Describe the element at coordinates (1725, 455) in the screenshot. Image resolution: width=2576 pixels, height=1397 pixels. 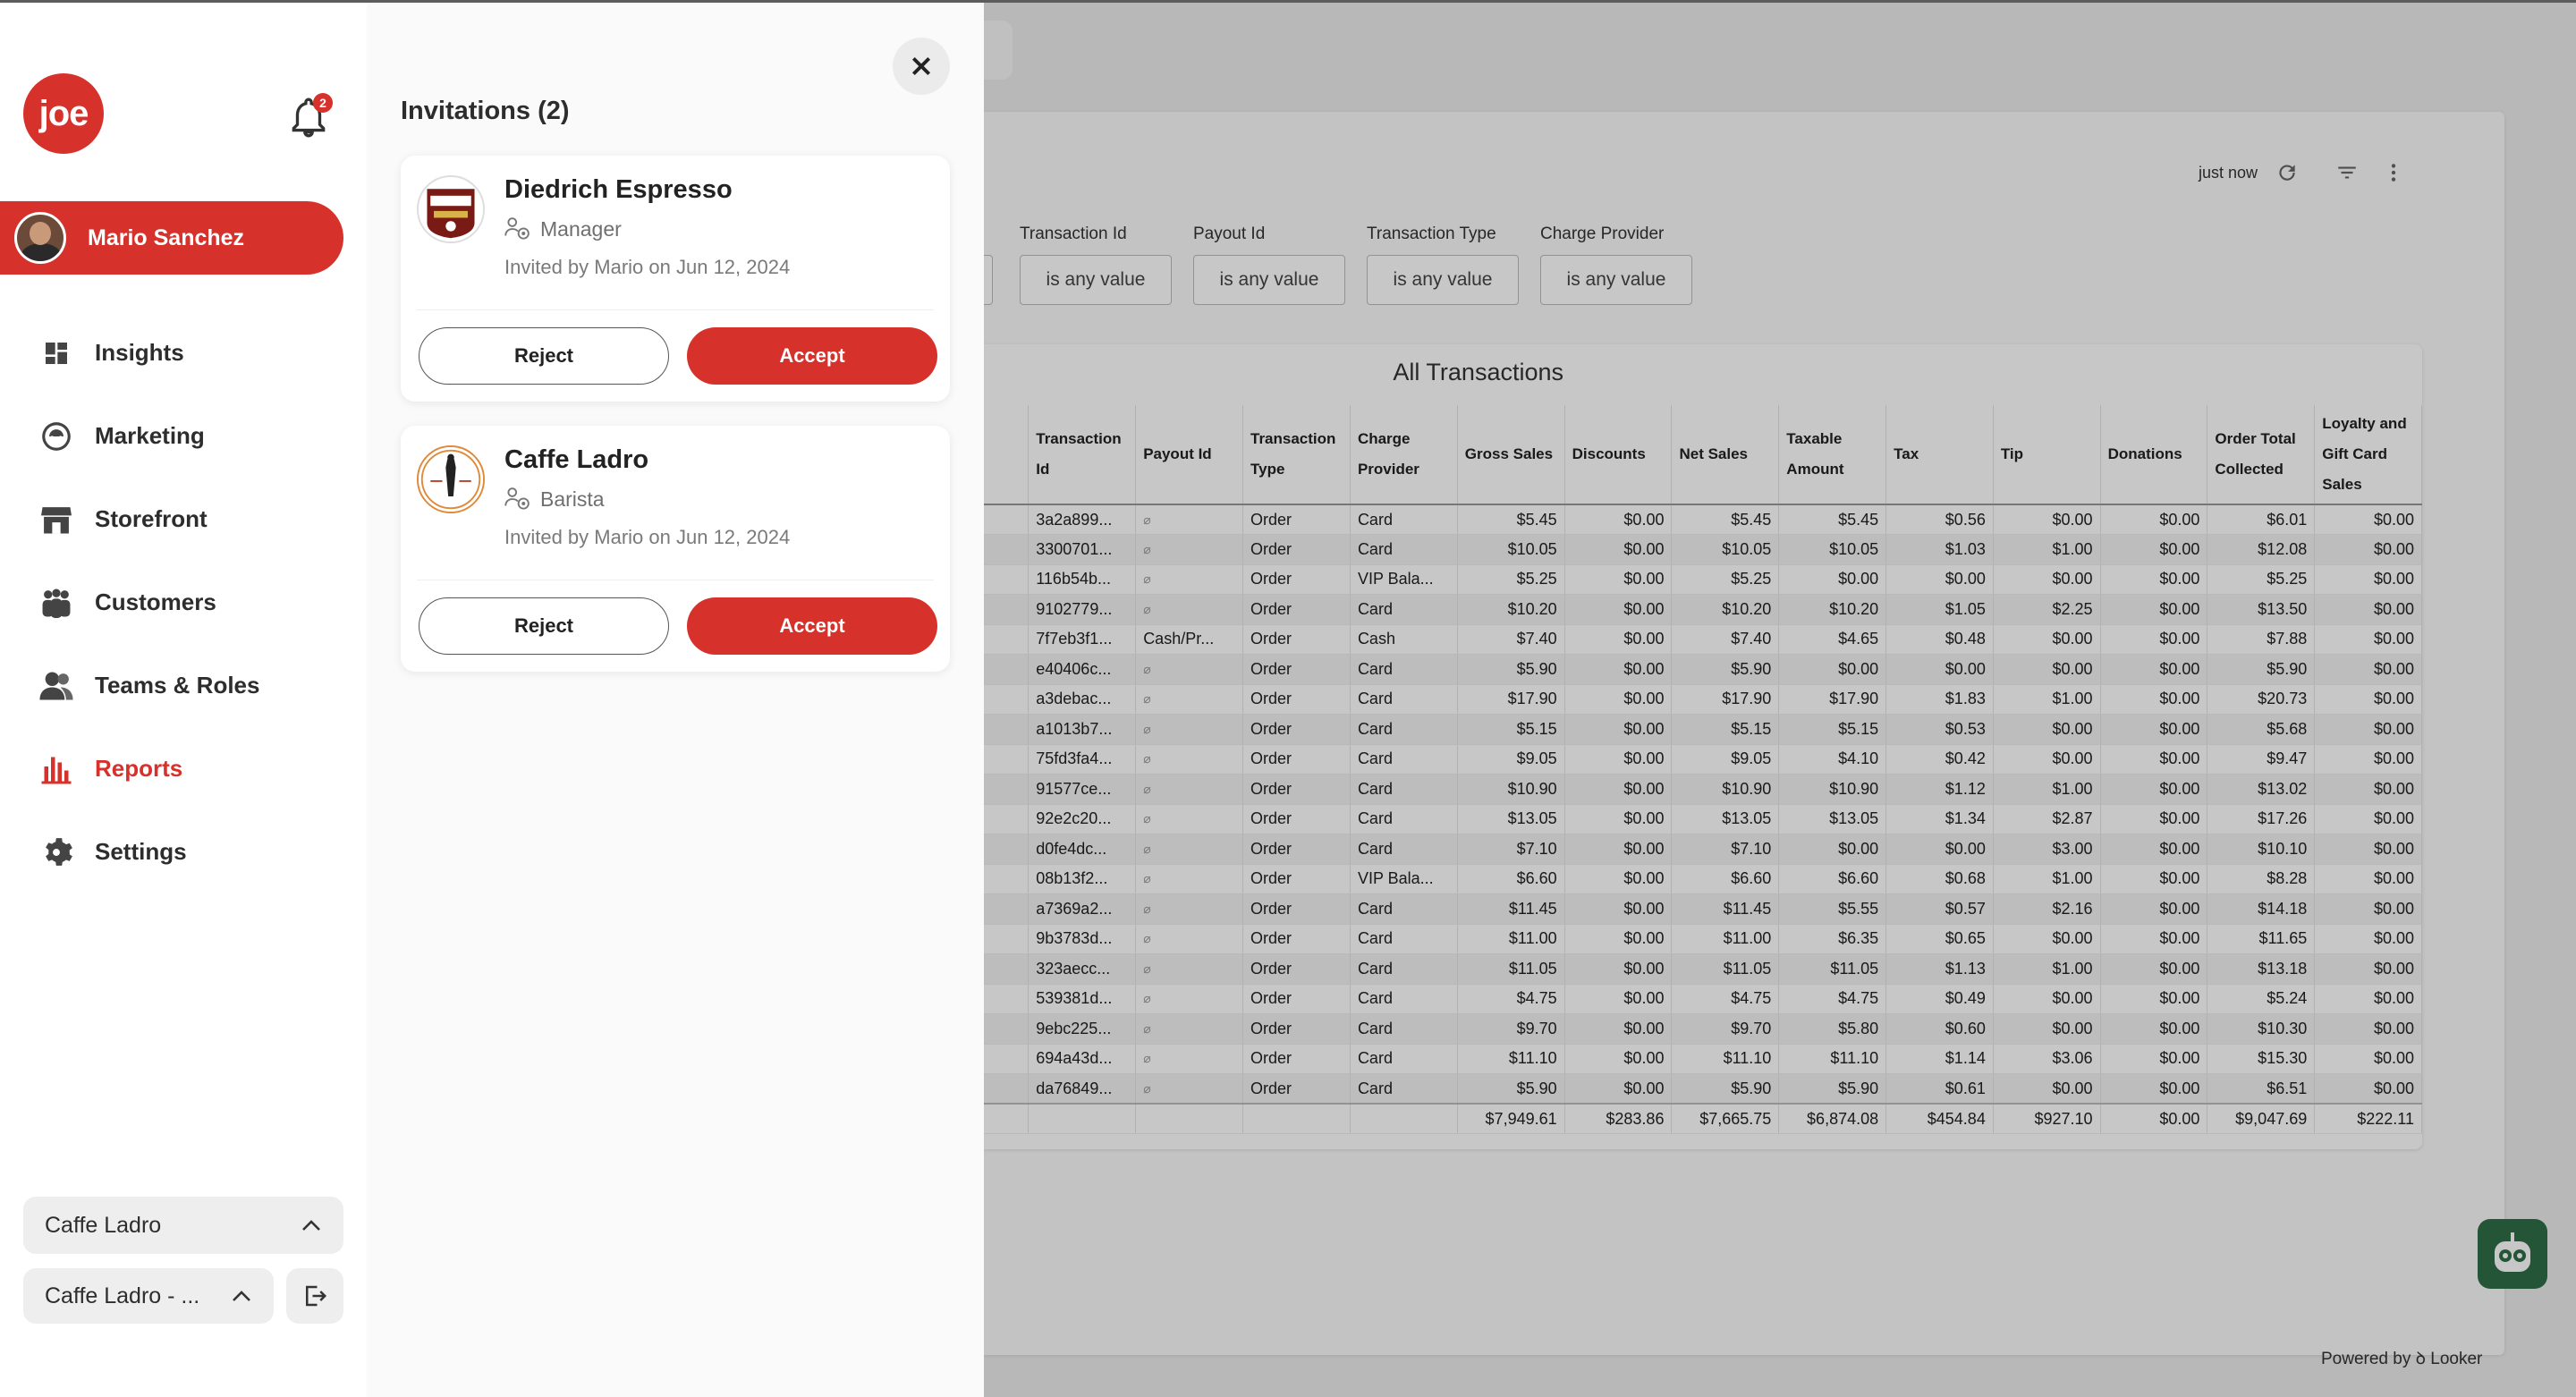
I see `column-header: Net Sales` at that location.